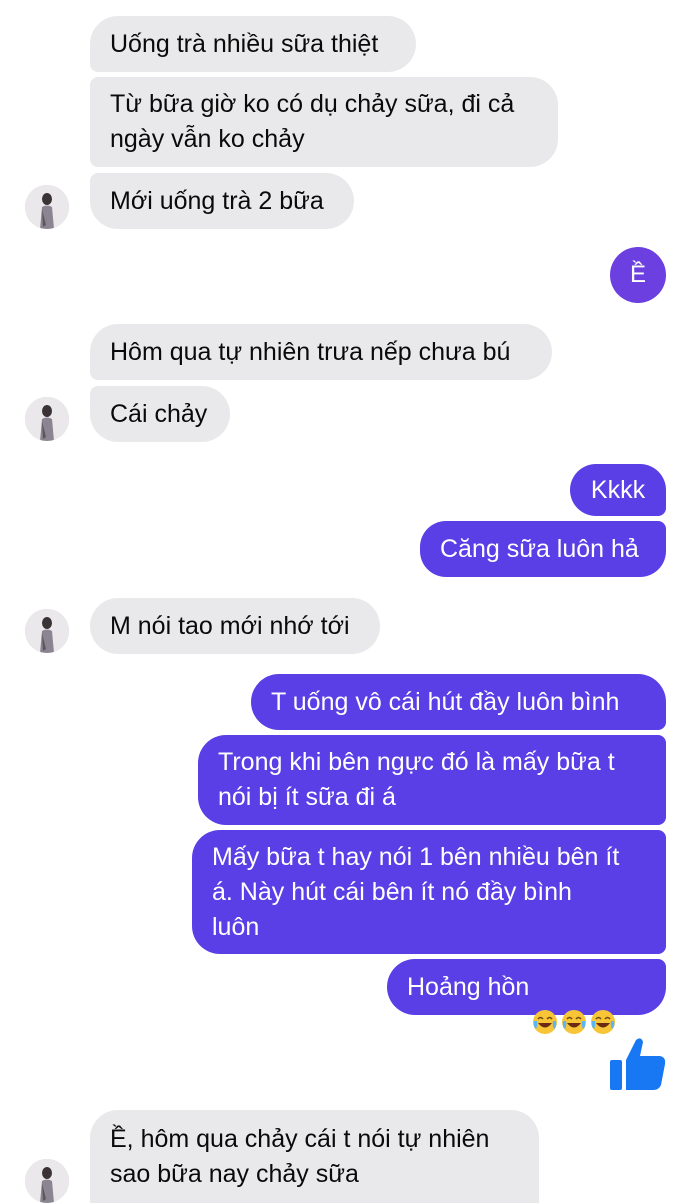 This screenshot has height=1203, width=680. I want to click on incoming-message: Hôm qua tự nhiên trưa nếp chưa bú, so click(321, 352).